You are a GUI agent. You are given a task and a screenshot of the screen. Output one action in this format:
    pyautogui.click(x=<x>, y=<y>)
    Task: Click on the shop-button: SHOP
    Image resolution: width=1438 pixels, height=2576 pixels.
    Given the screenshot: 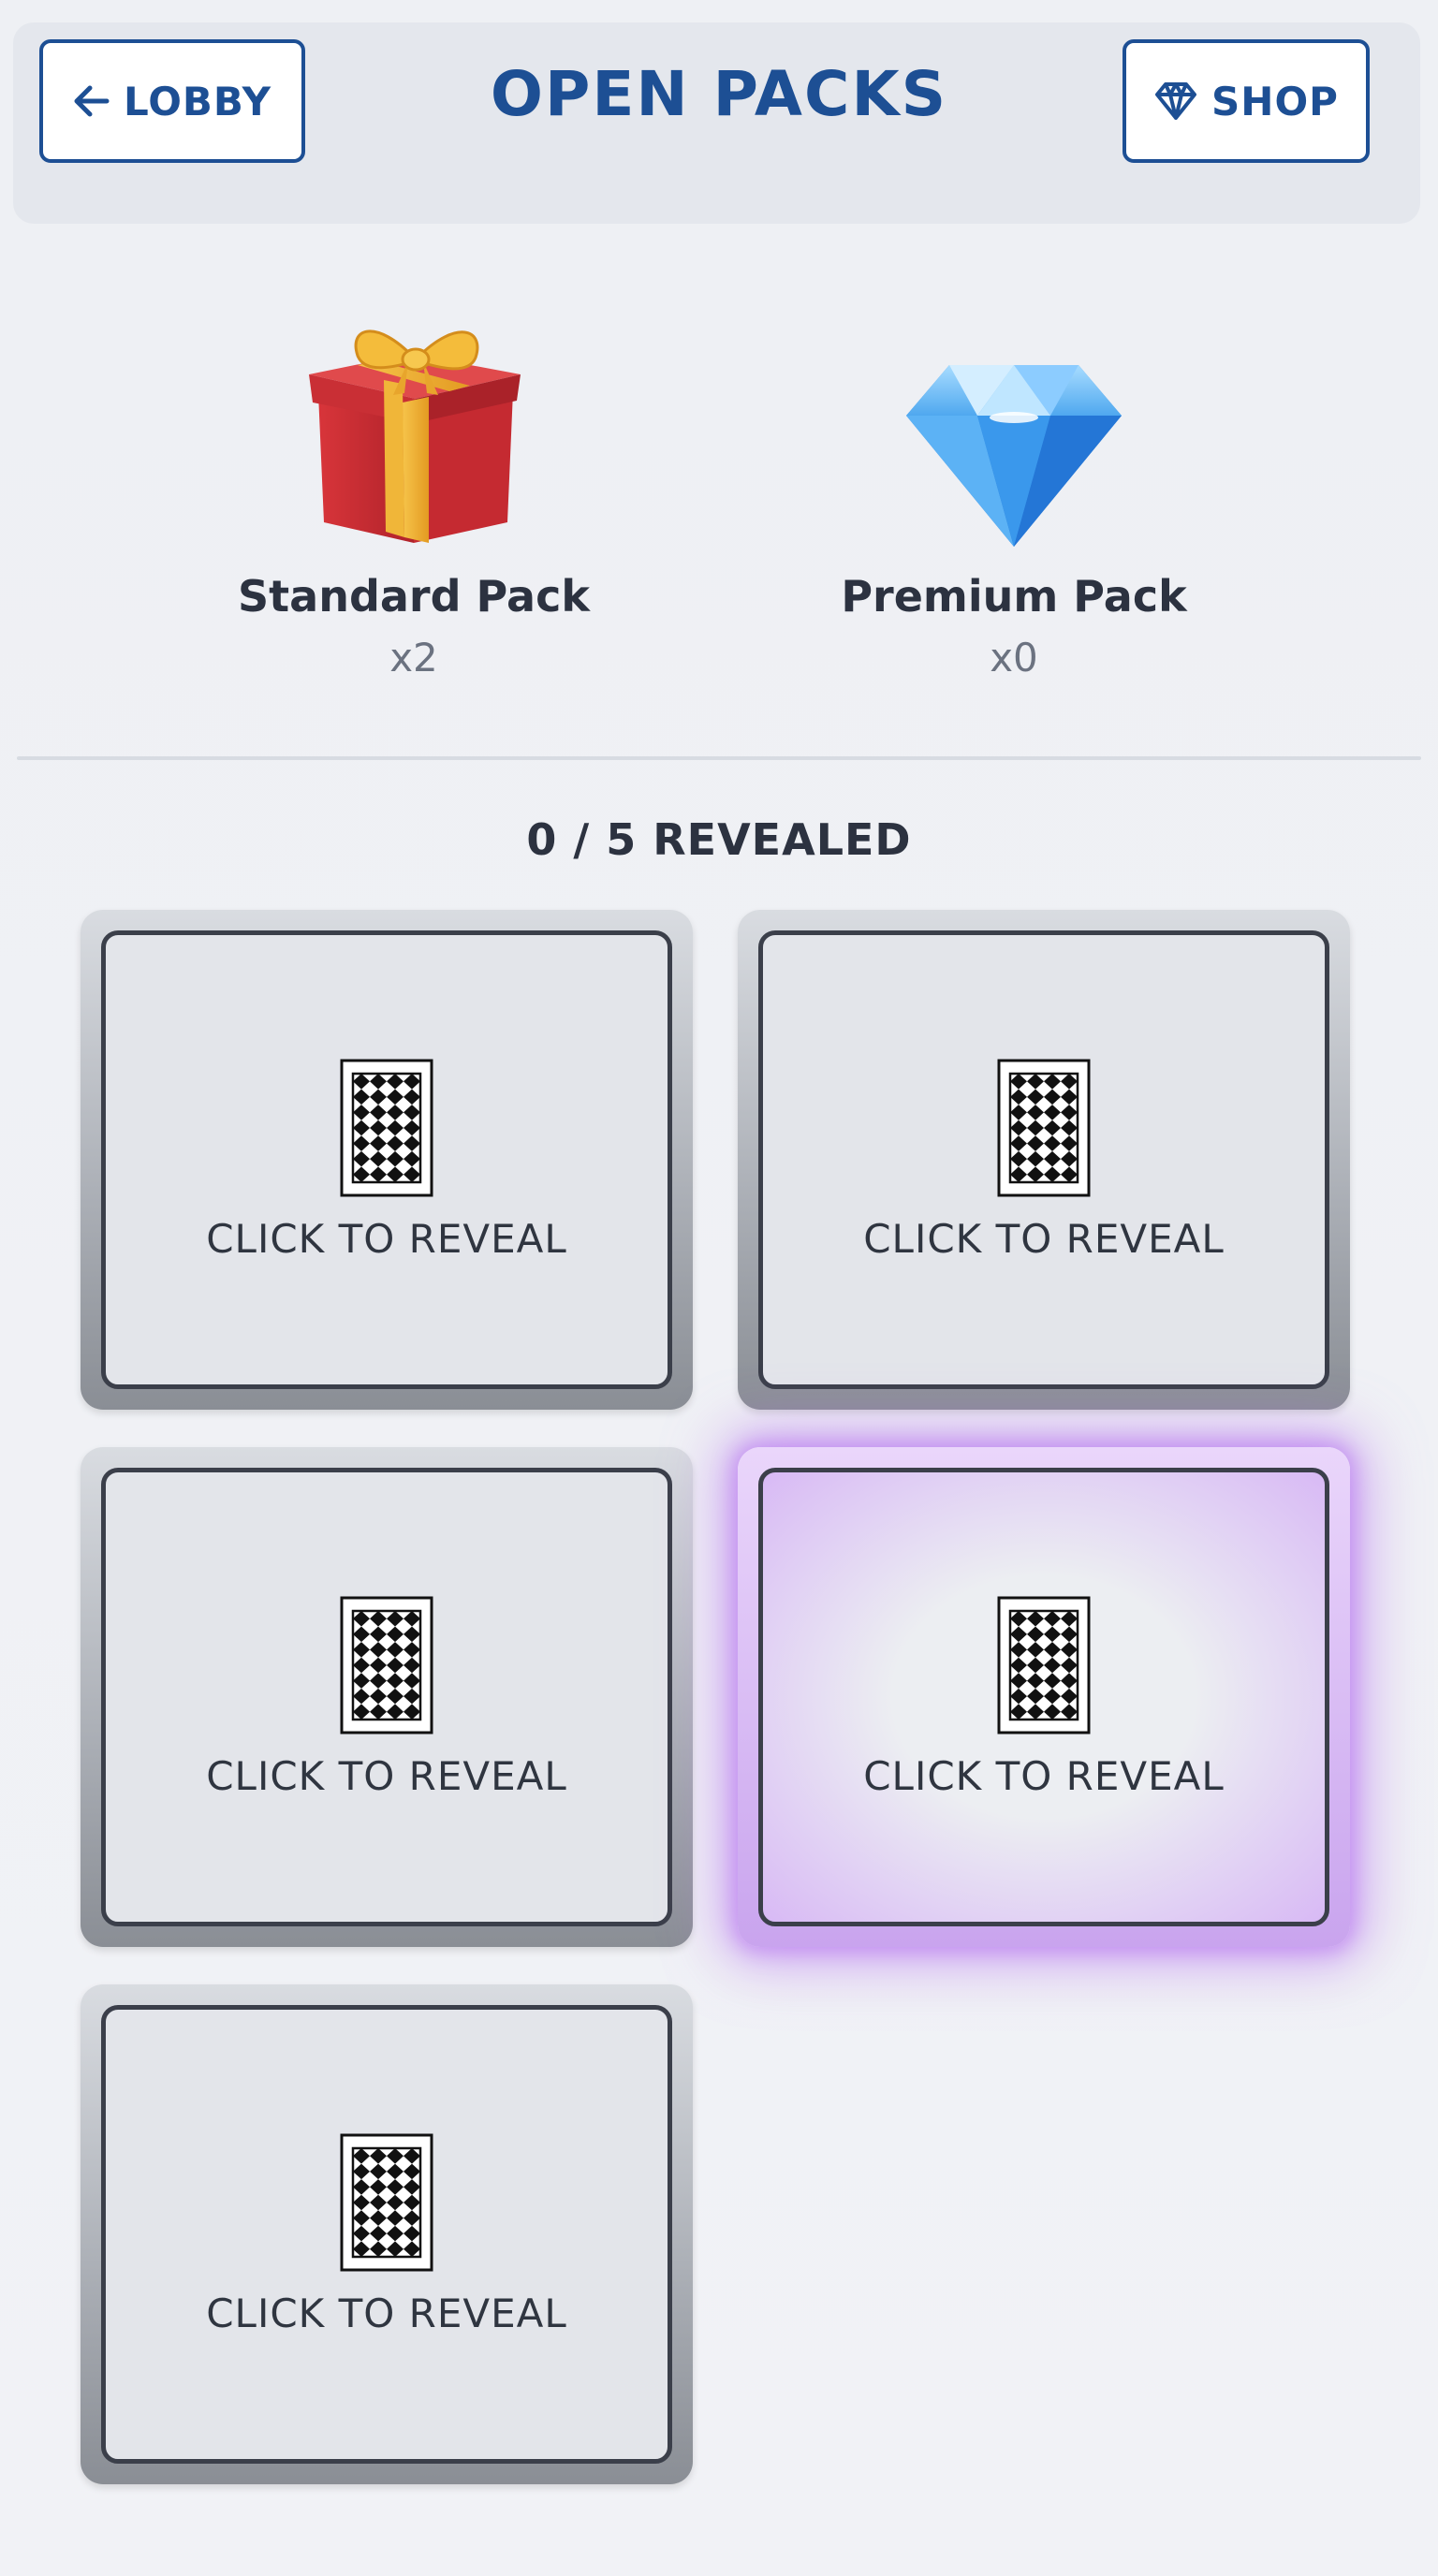 What is the action you would take?
    pyautogui.click(x=1246, y=101)
    